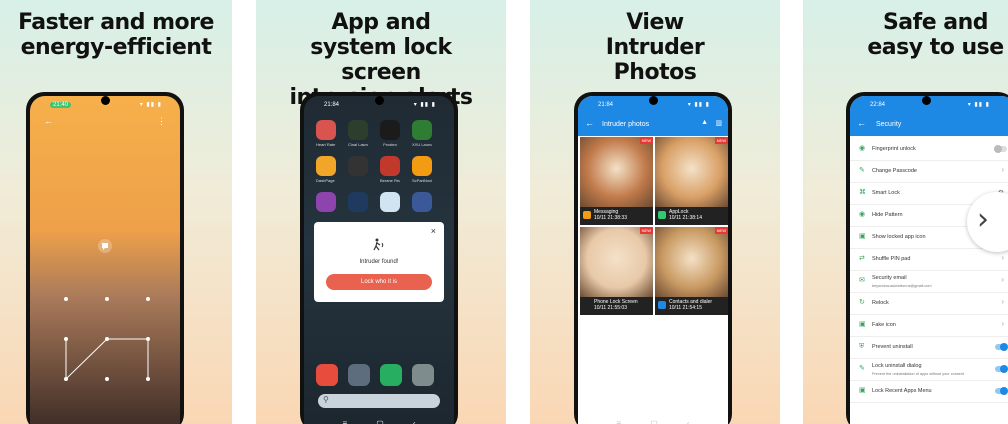 This screenshot has height=424, width=1008. I want to click on setting-label: Prevent uninstall, so click(892, 347).